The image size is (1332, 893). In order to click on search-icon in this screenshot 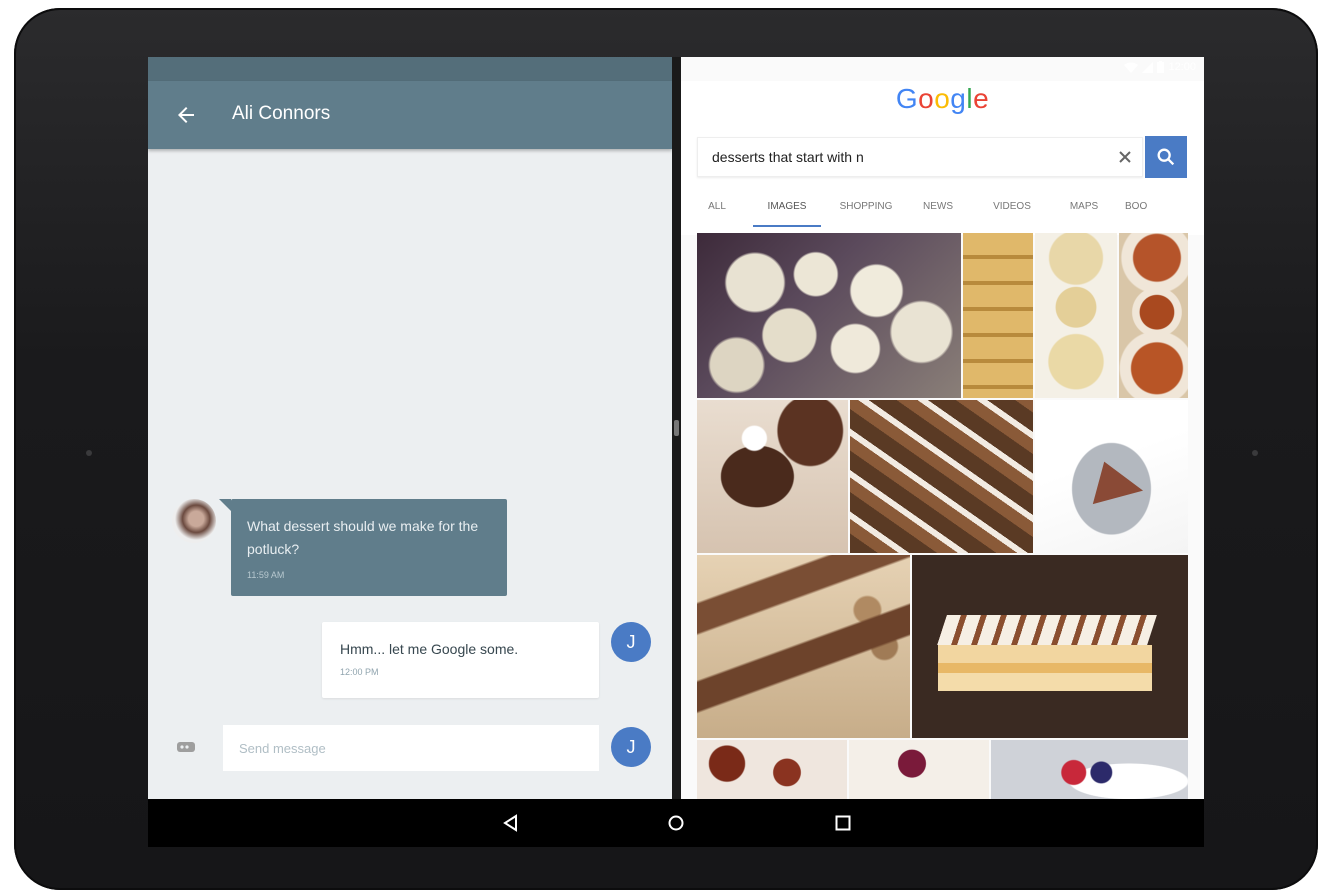, I will do `click(1166, 157)`.